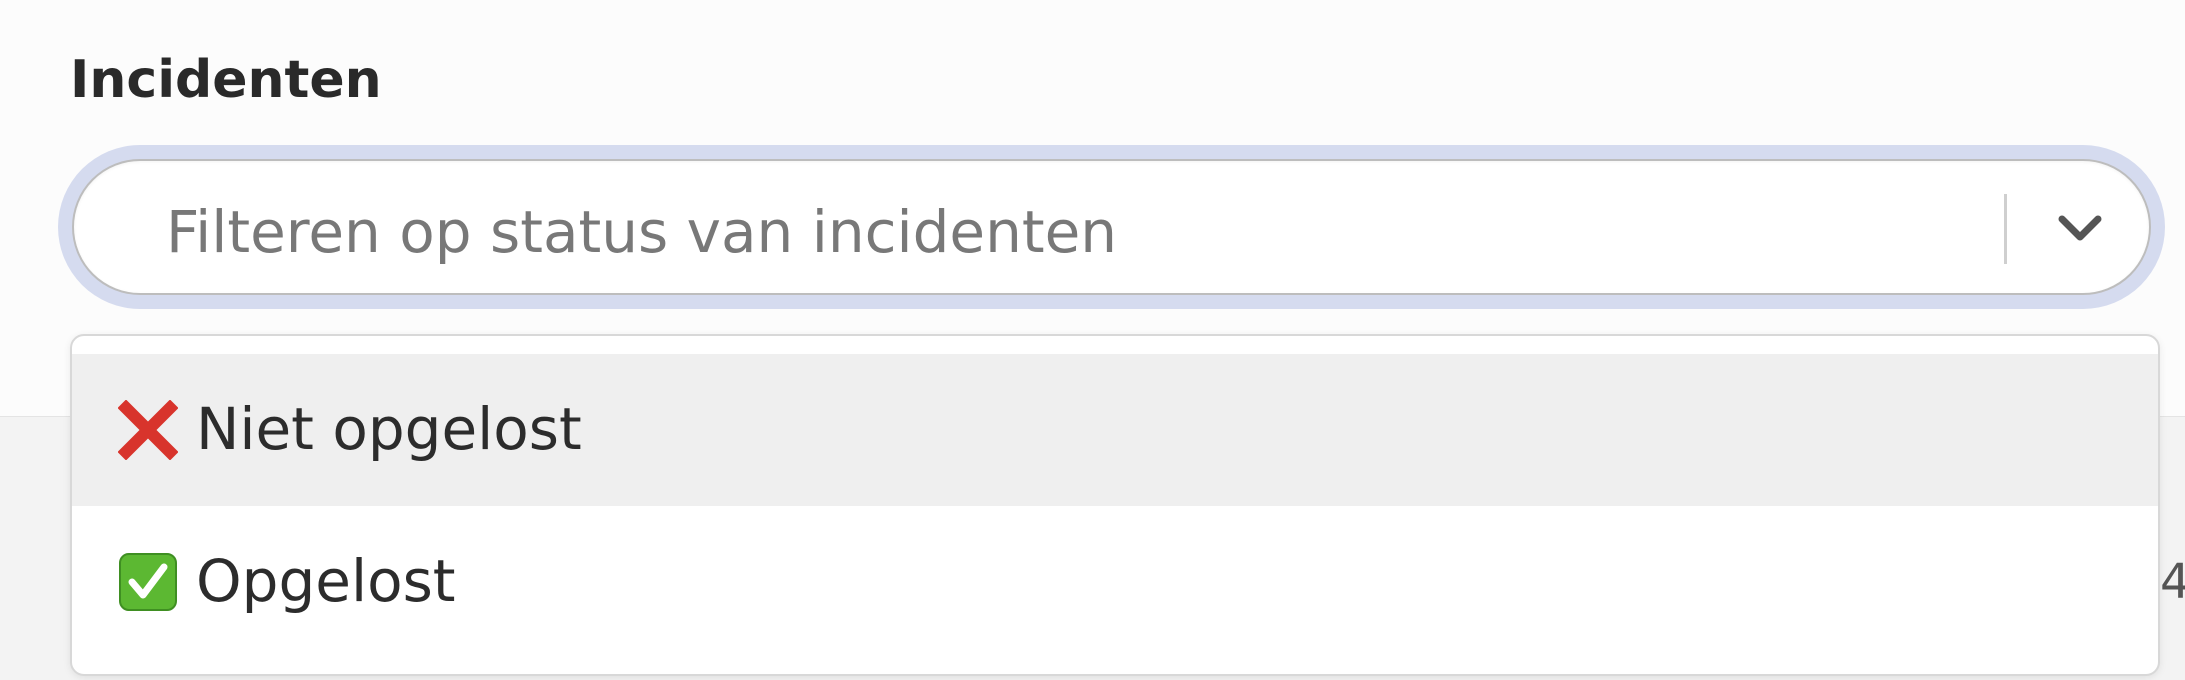 The width and height of the screenshot is (2185, 680). Describe the element at coordinates (389, 429) in the screenshot. I see `option-label: Niet opgelost` at that location.